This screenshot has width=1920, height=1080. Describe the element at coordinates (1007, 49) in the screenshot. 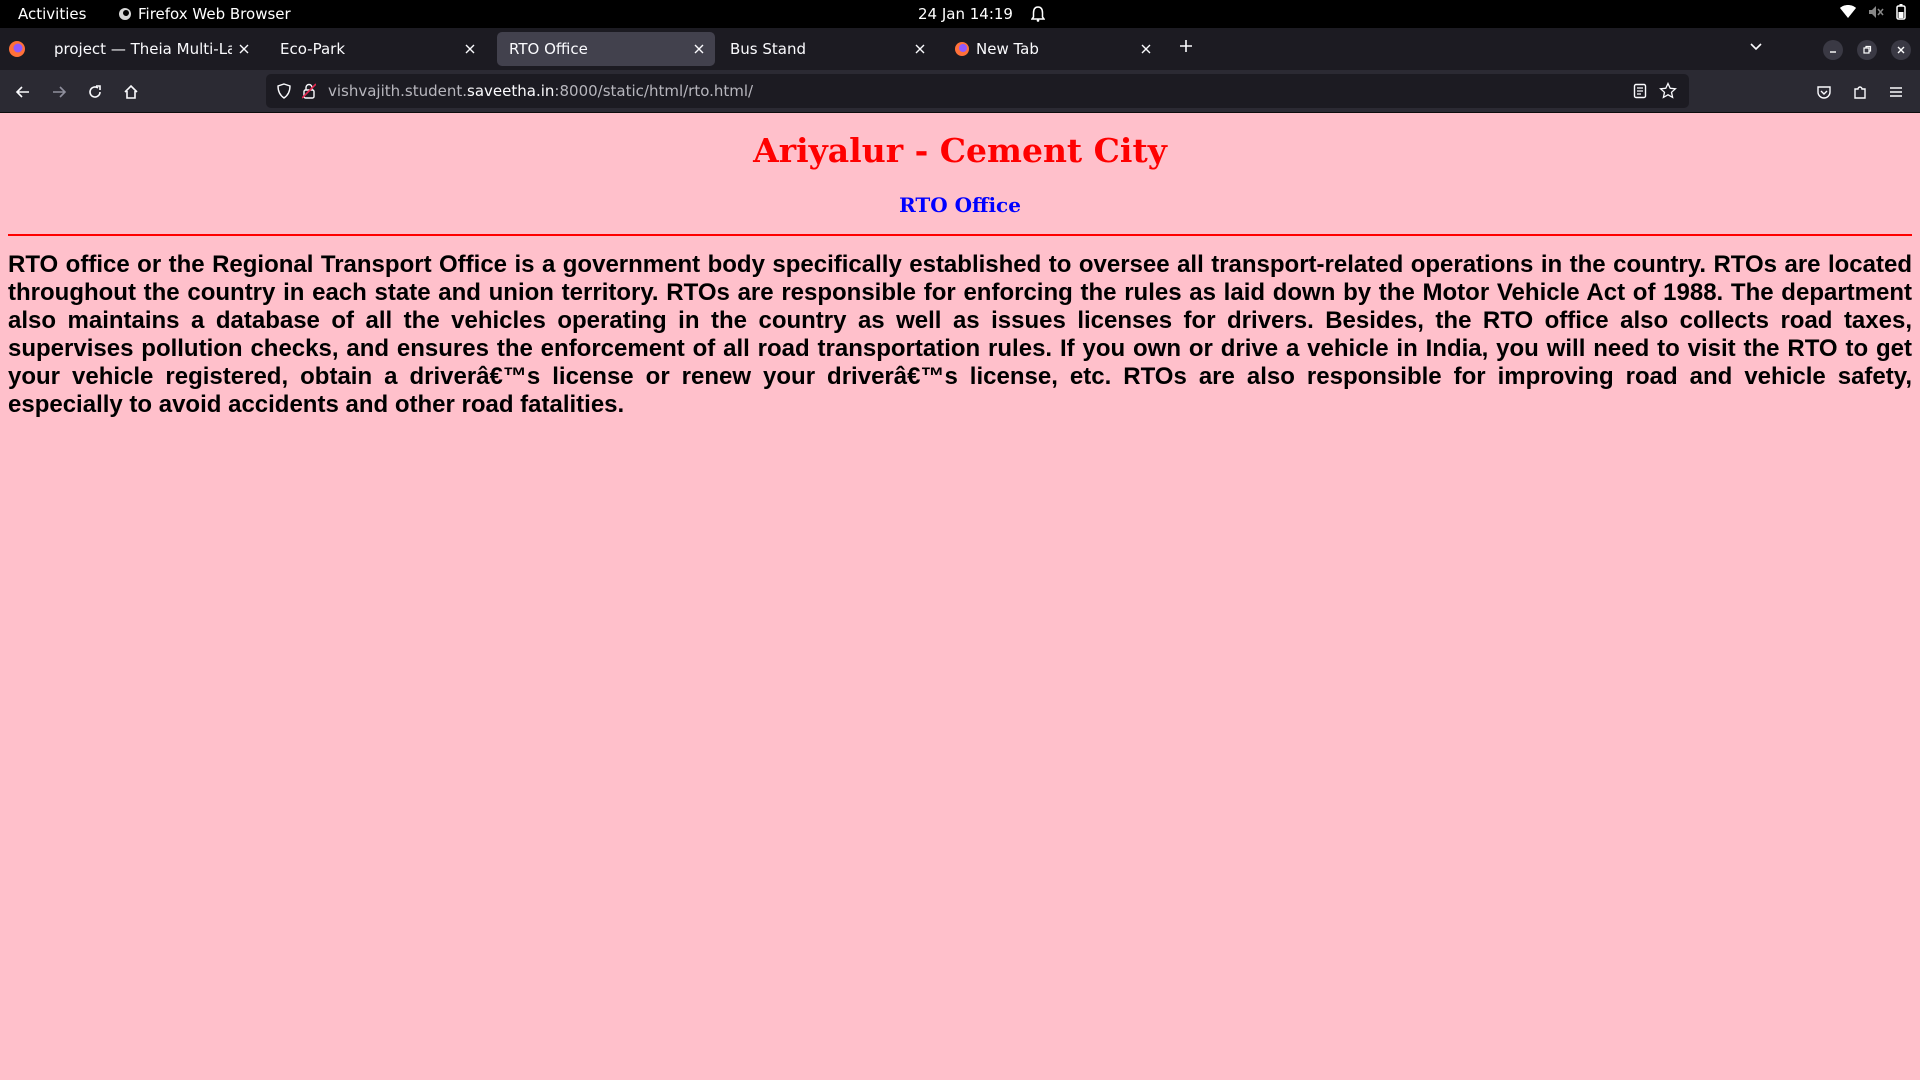

I see `tab-title: New Tab` at that location.